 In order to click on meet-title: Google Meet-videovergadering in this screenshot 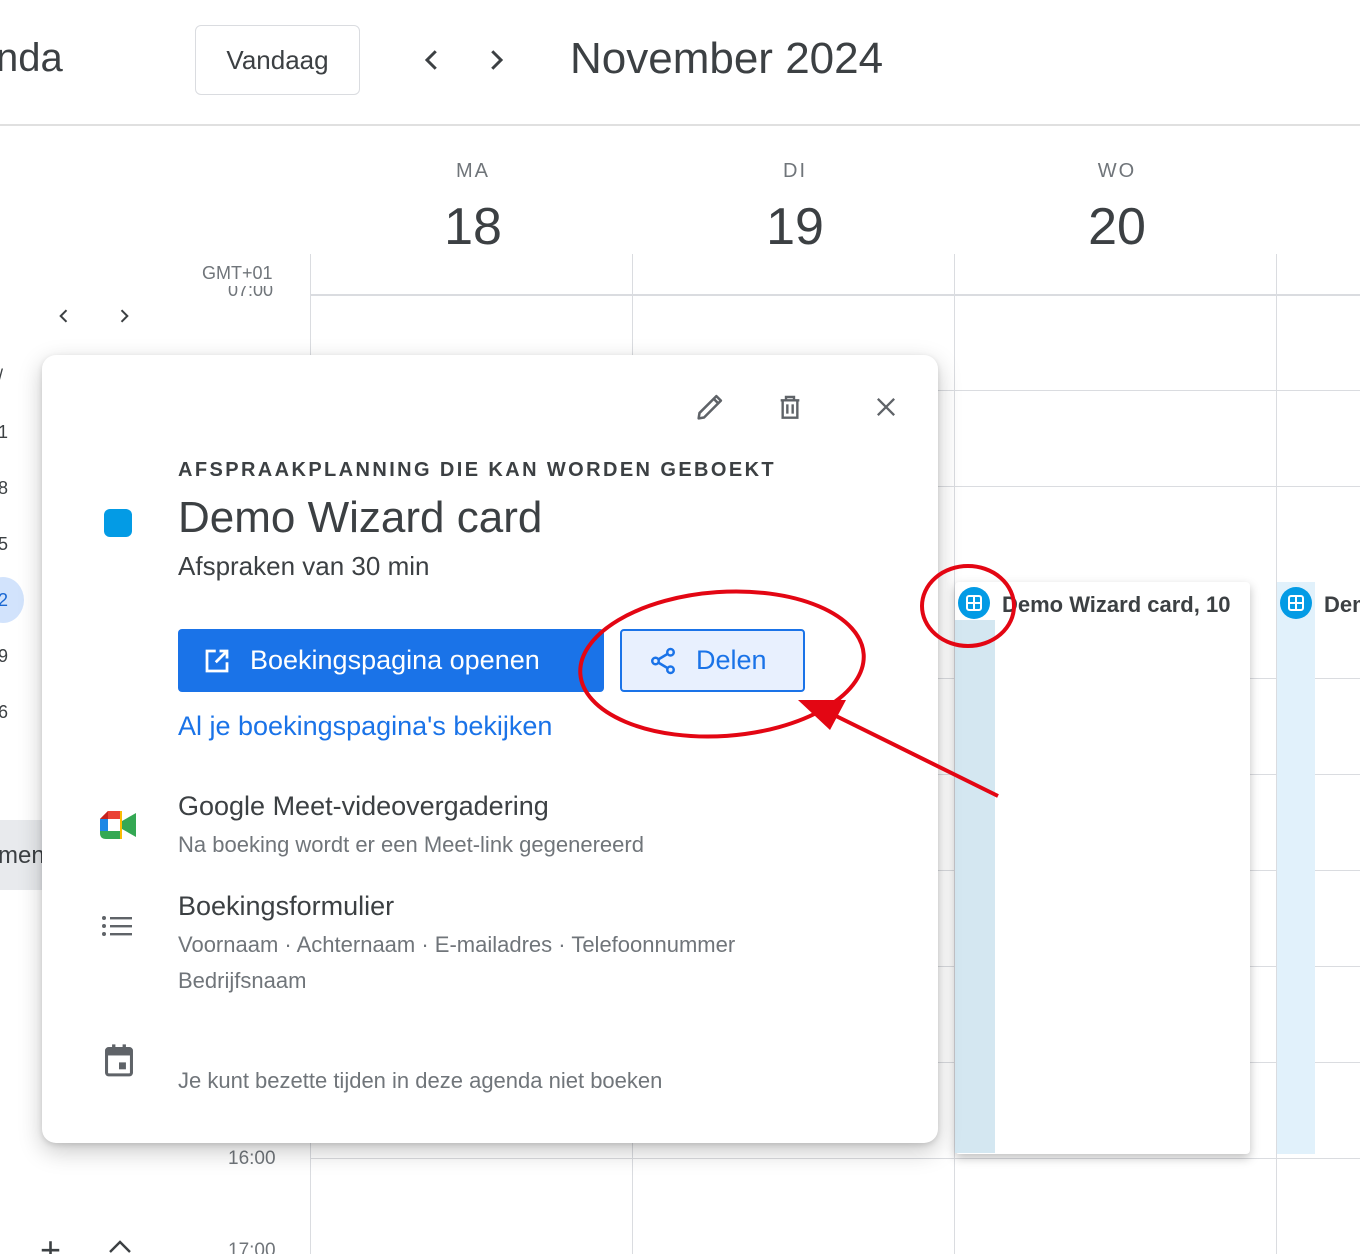, I will do `click(363, 806)`.